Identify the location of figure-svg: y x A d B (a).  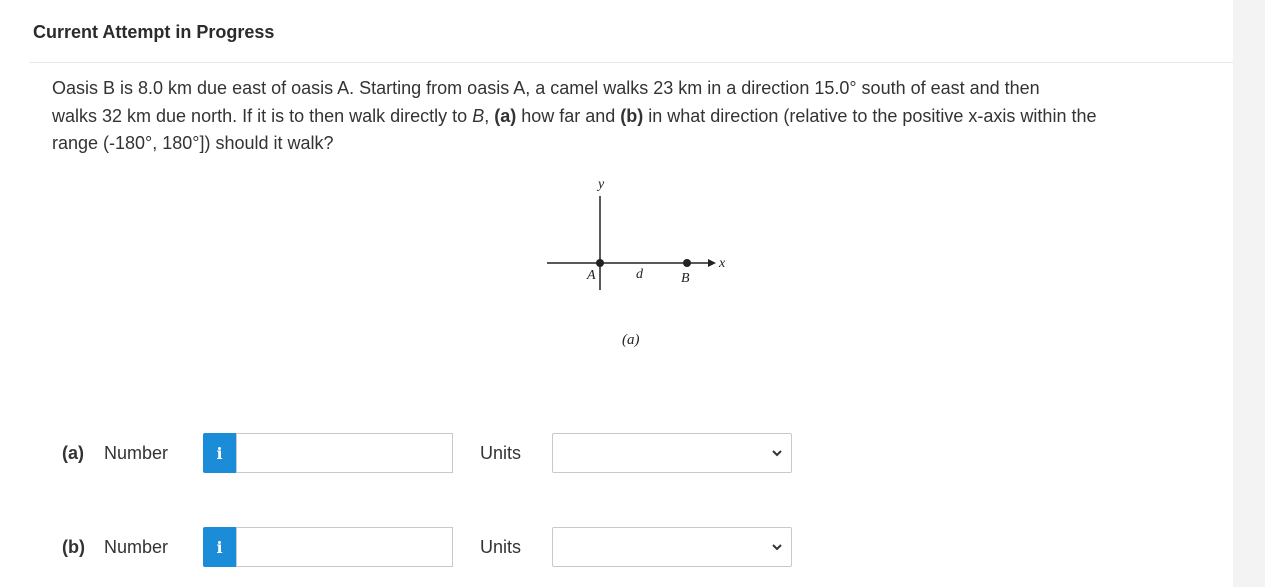
(636, 262).